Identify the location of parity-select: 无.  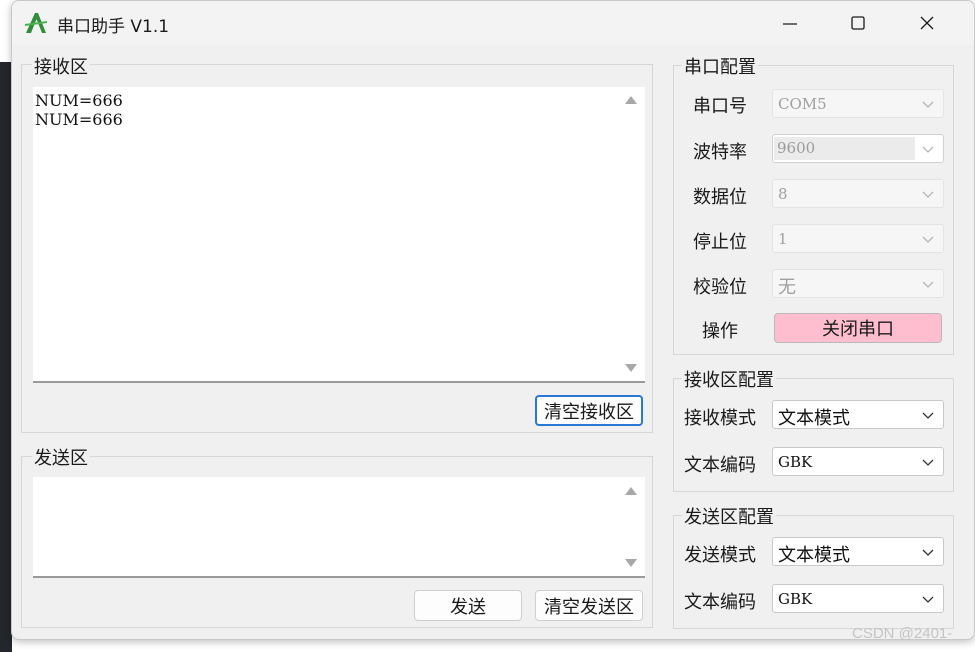
(858, 283).